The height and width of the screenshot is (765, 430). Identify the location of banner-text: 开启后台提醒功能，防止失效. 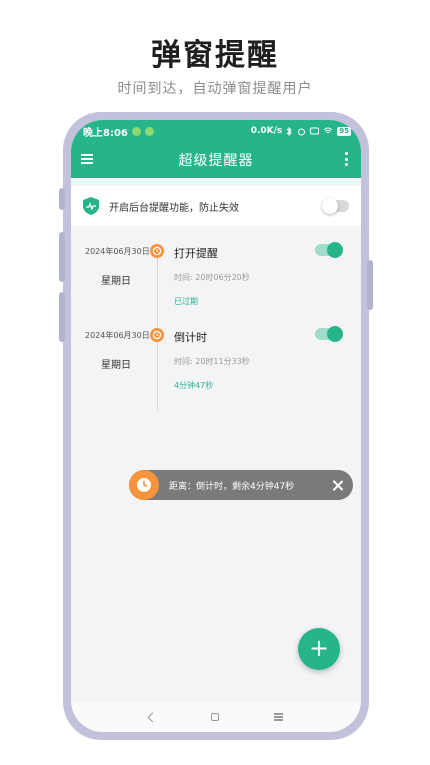
(174, 208).